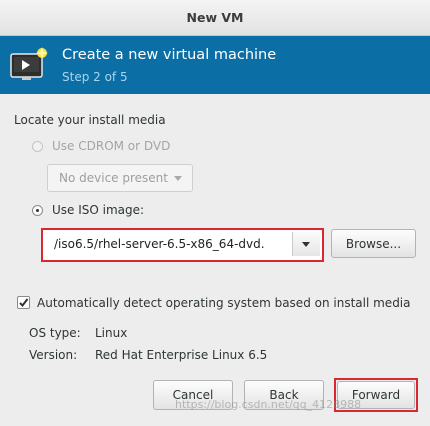 The height and width of the screenshot is (426, 430). What do you see at coordinates (111, 333) in the screenshot?
I see `os-type-value: Linux` at bounding box center [111, 333].